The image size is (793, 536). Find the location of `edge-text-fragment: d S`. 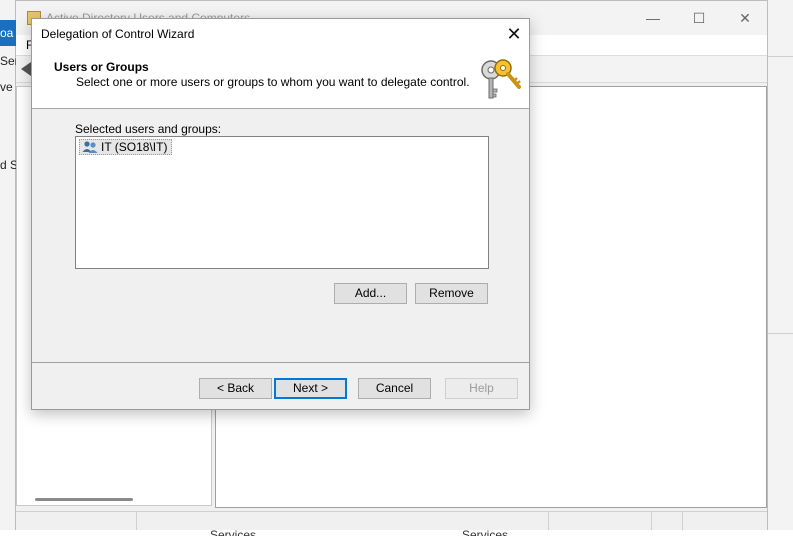

edge-text-fragment: d S is located at coordinates (8, 165).